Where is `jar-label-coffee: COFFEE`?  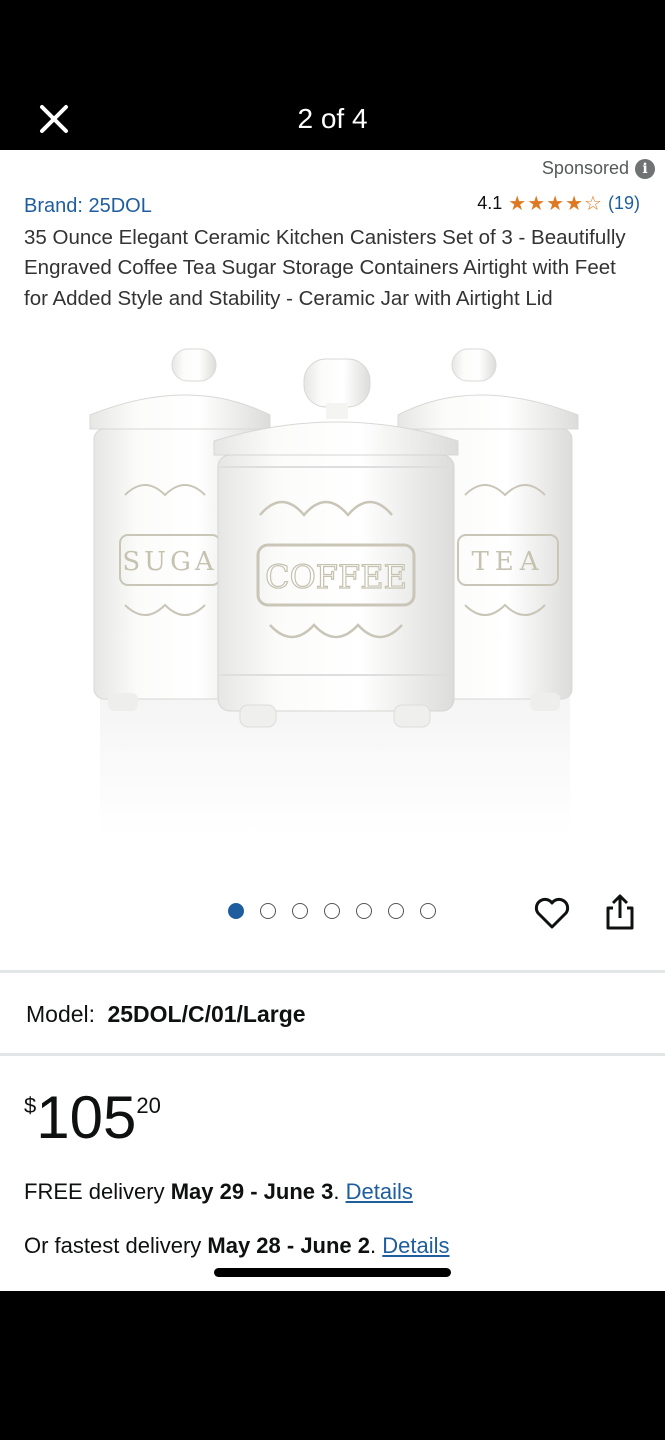
jar-label-coffee: COFFEE is located at coordinates (336, 577).